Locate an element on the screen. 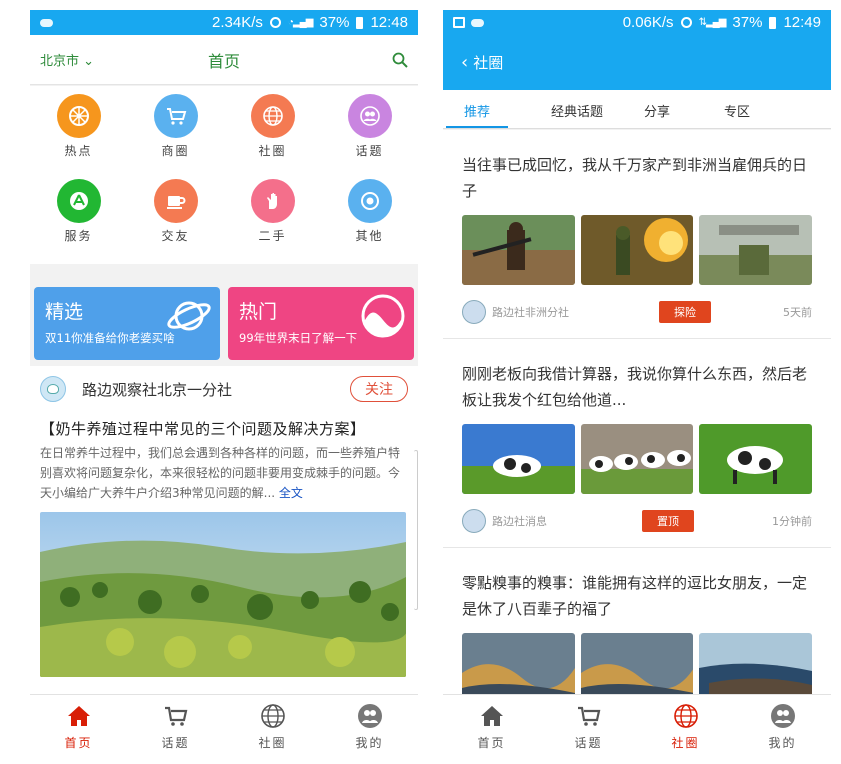 This screenshot has width=841, height=764. feed-title: 当往事已成回忆，我从千万家产到非洲当雇佣兵的日子 is located at coordinates (637, 178).